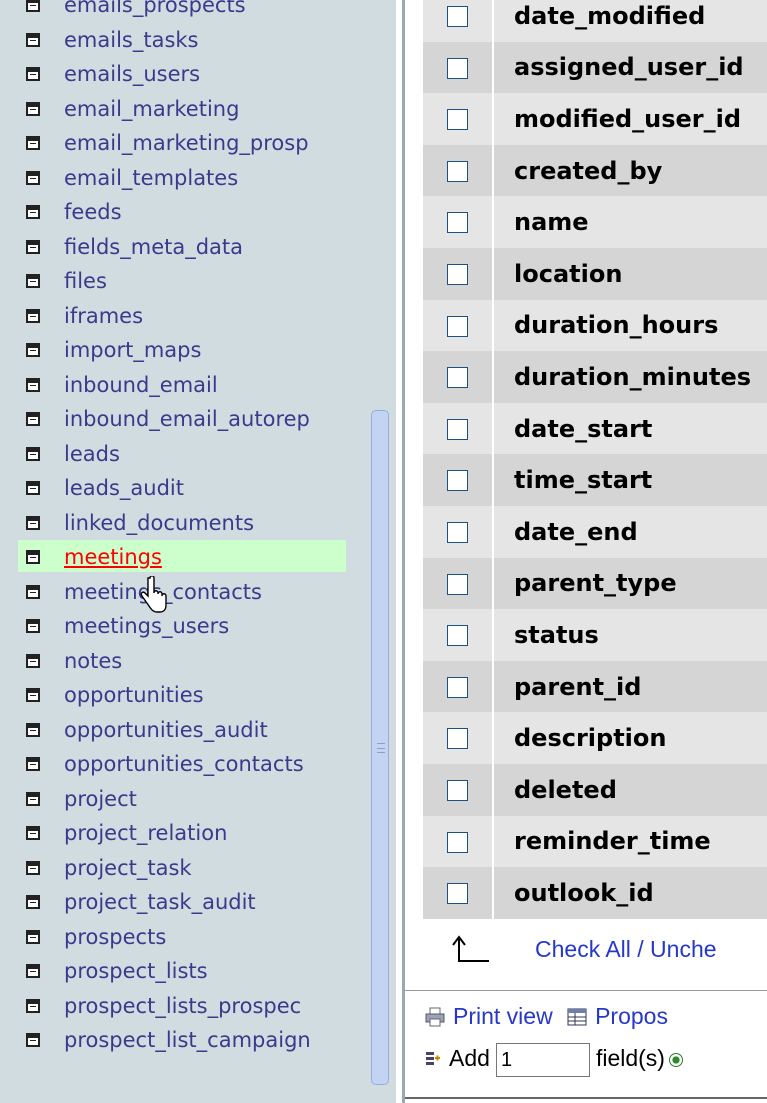 This screenshot has width=767, height=1103. What do you see at coordinates (93, 212) in the screenshot?
I see `sidebar-item-label: feeds` at bounding box center [93, 212].